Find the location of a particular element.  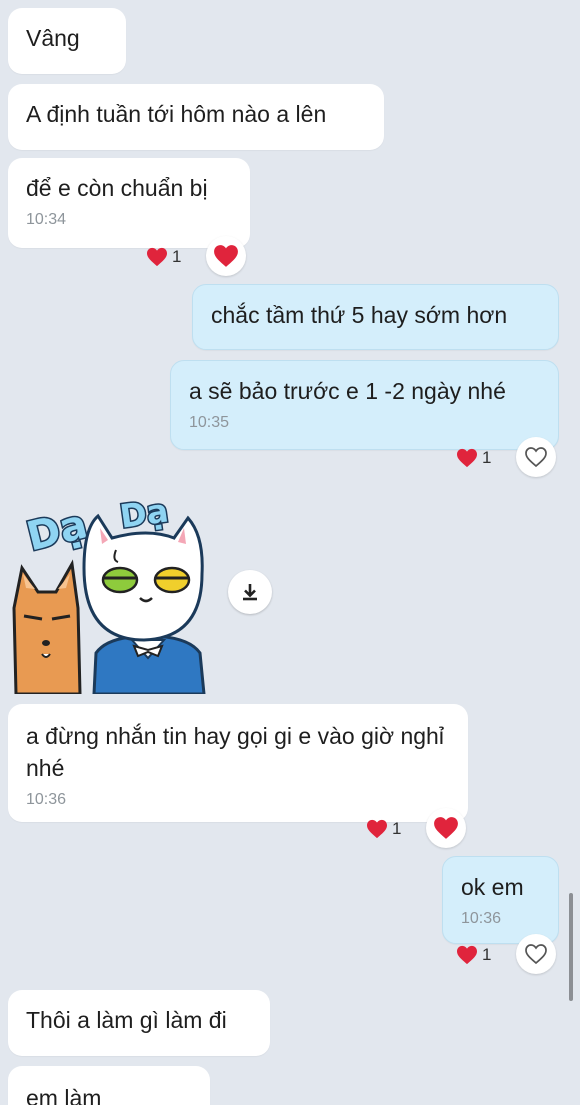

message-timestamp: 10:34 is located at coordinates (46, 219).